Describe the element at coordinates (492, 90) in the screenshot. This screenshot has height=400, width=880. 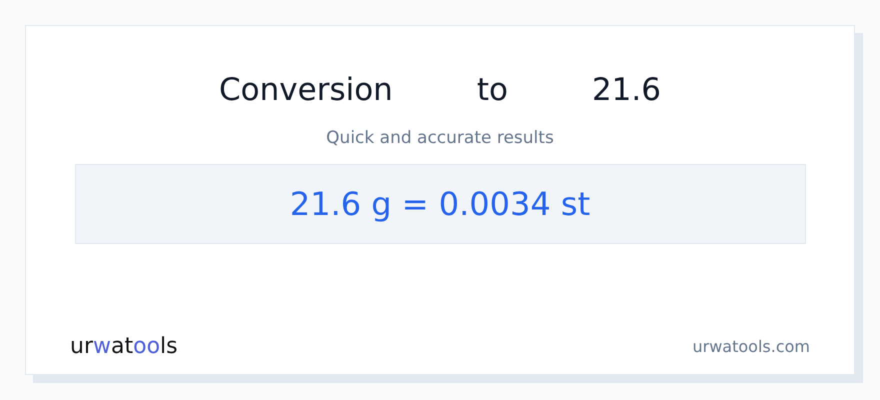
I see `title-word: to` at that location.